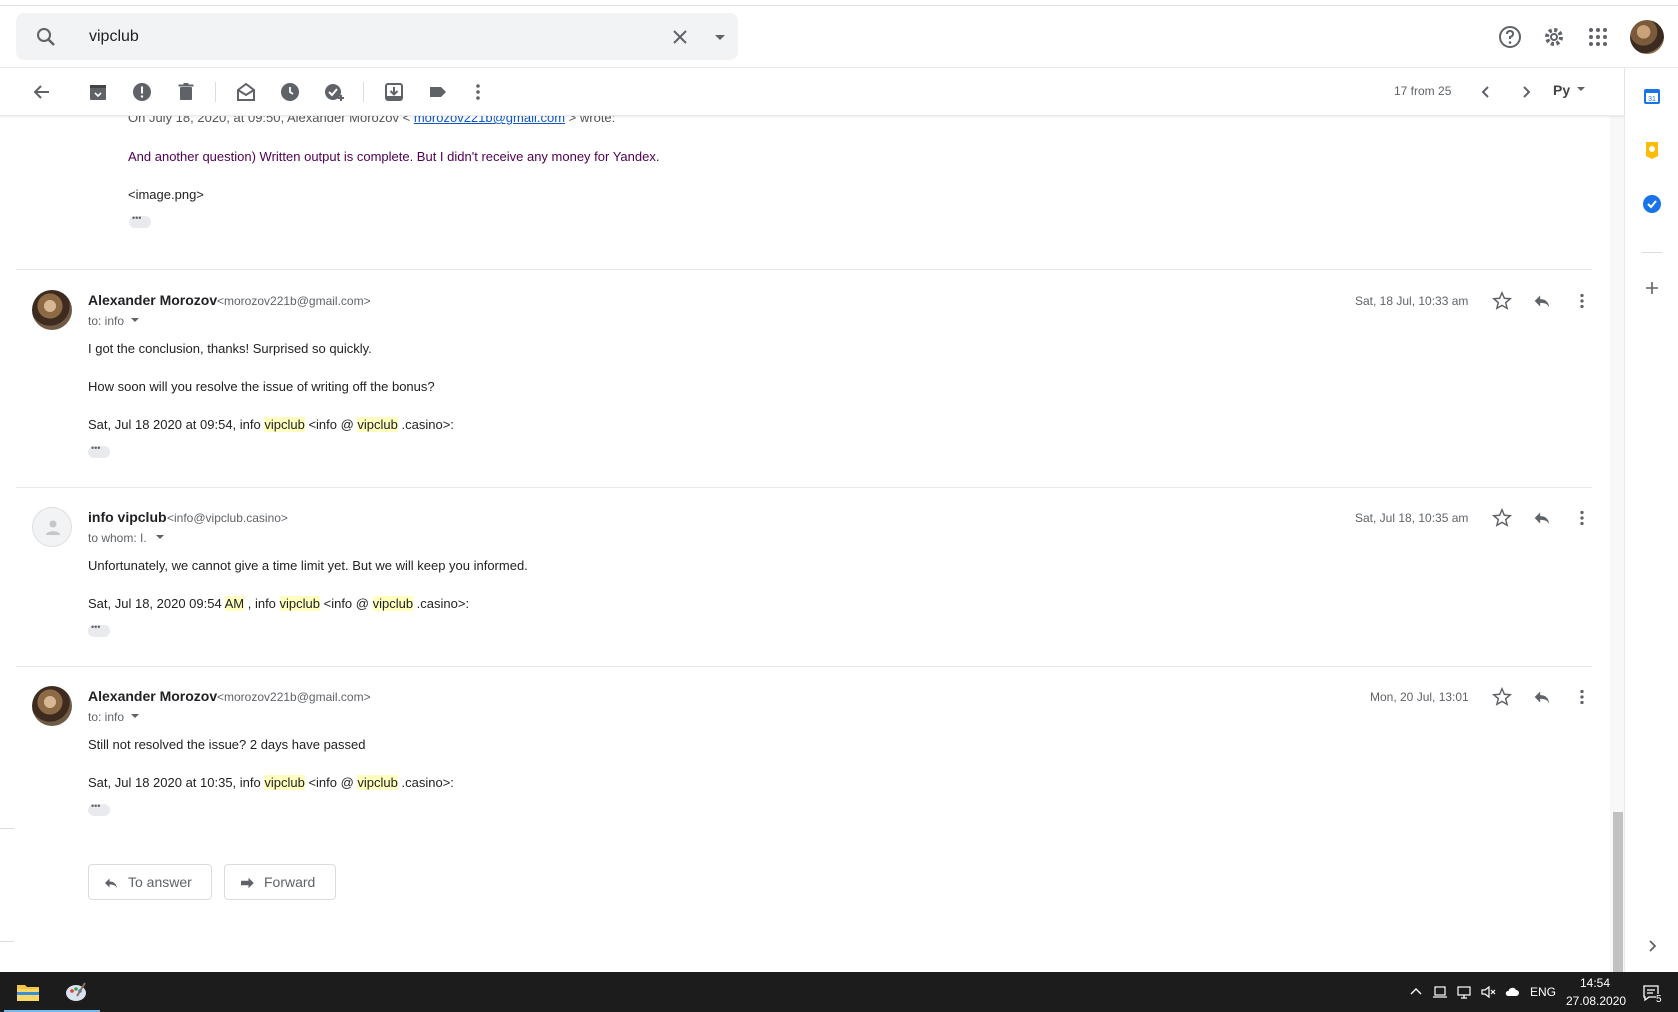 The height and width of the screenshot is (1012, 1678). I want to click on help-icon, so click(1510, 37).